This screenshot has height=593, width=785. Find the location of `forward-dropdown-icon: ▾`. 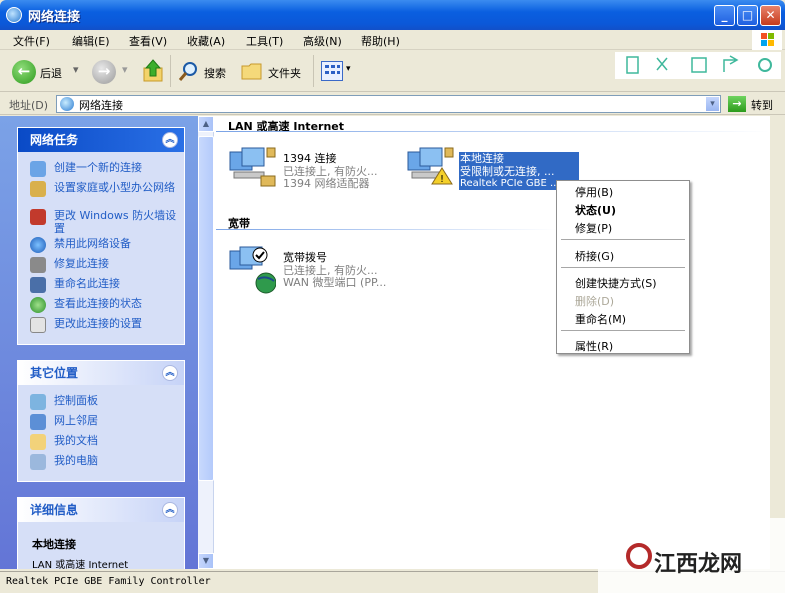

forward-dropdown-icon: ▾ is located at coordinates (125, 69).